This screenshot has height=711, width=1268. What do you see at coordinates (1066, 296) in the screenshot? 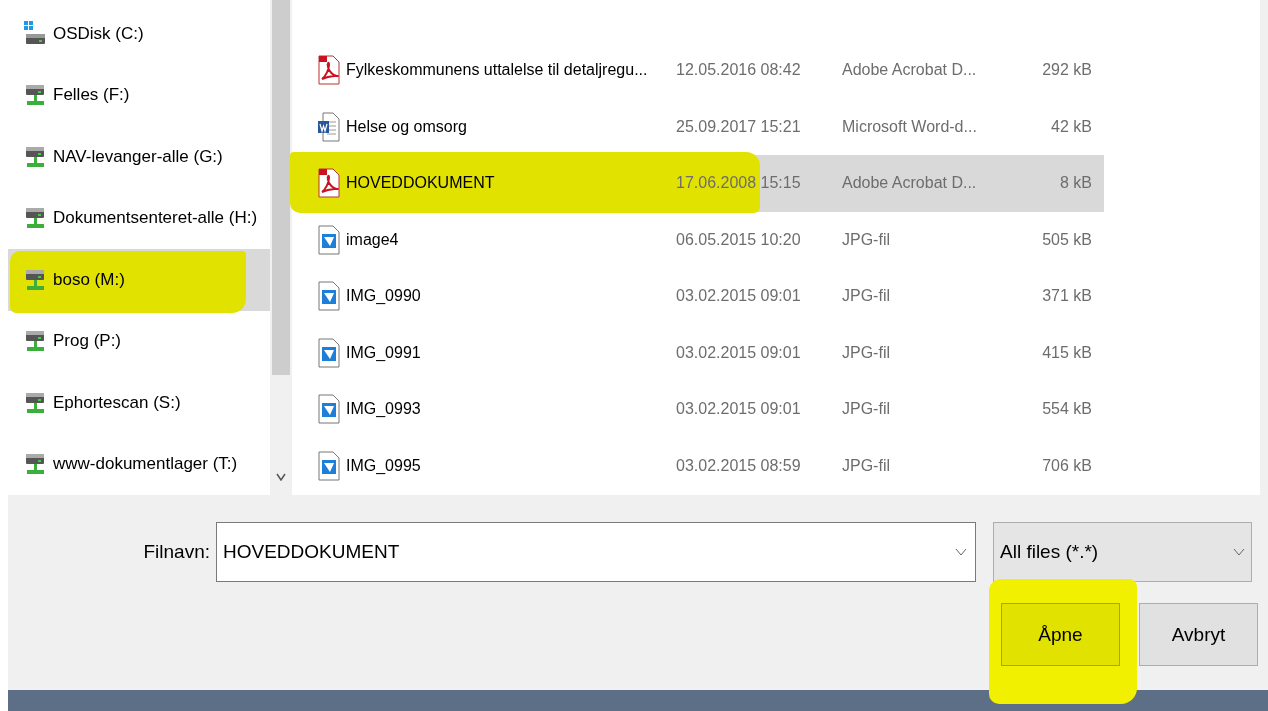
I see `file-size: 371 kB` at bounding box center [1066, 296].